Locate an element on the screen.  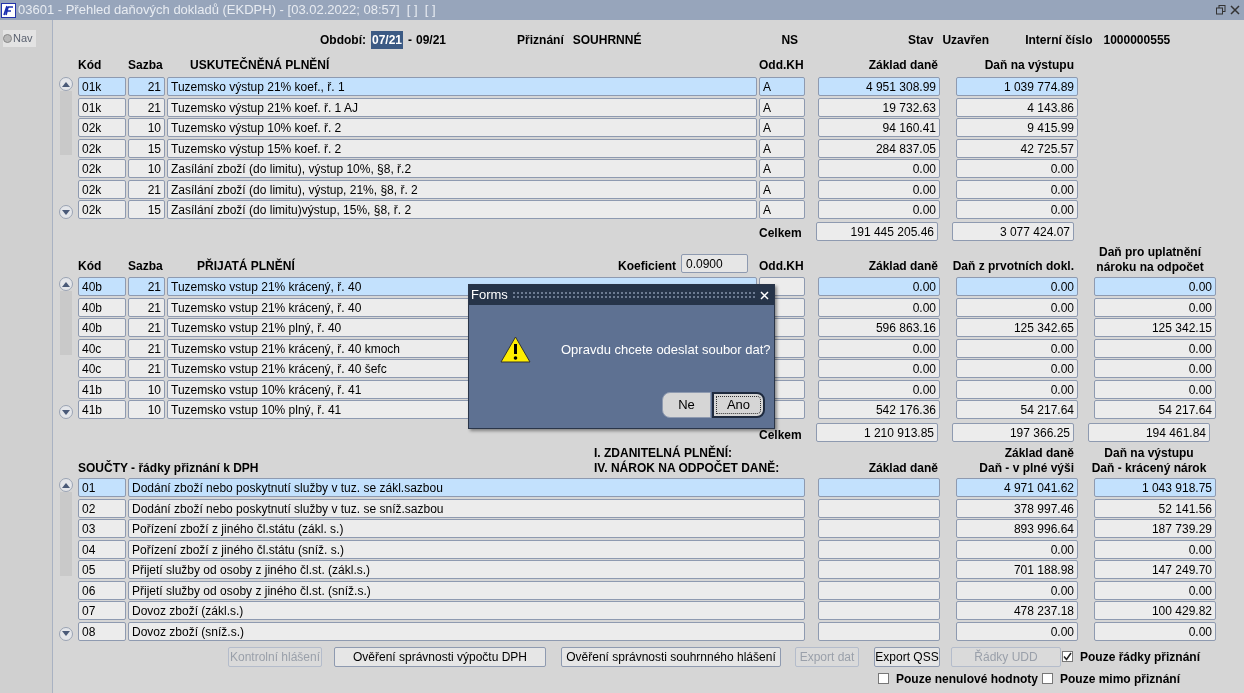
description-cell: Dodání zboží nebo poskytnutí služby v tuz. se zákl.sazbou is located at coordinates (466, 487).